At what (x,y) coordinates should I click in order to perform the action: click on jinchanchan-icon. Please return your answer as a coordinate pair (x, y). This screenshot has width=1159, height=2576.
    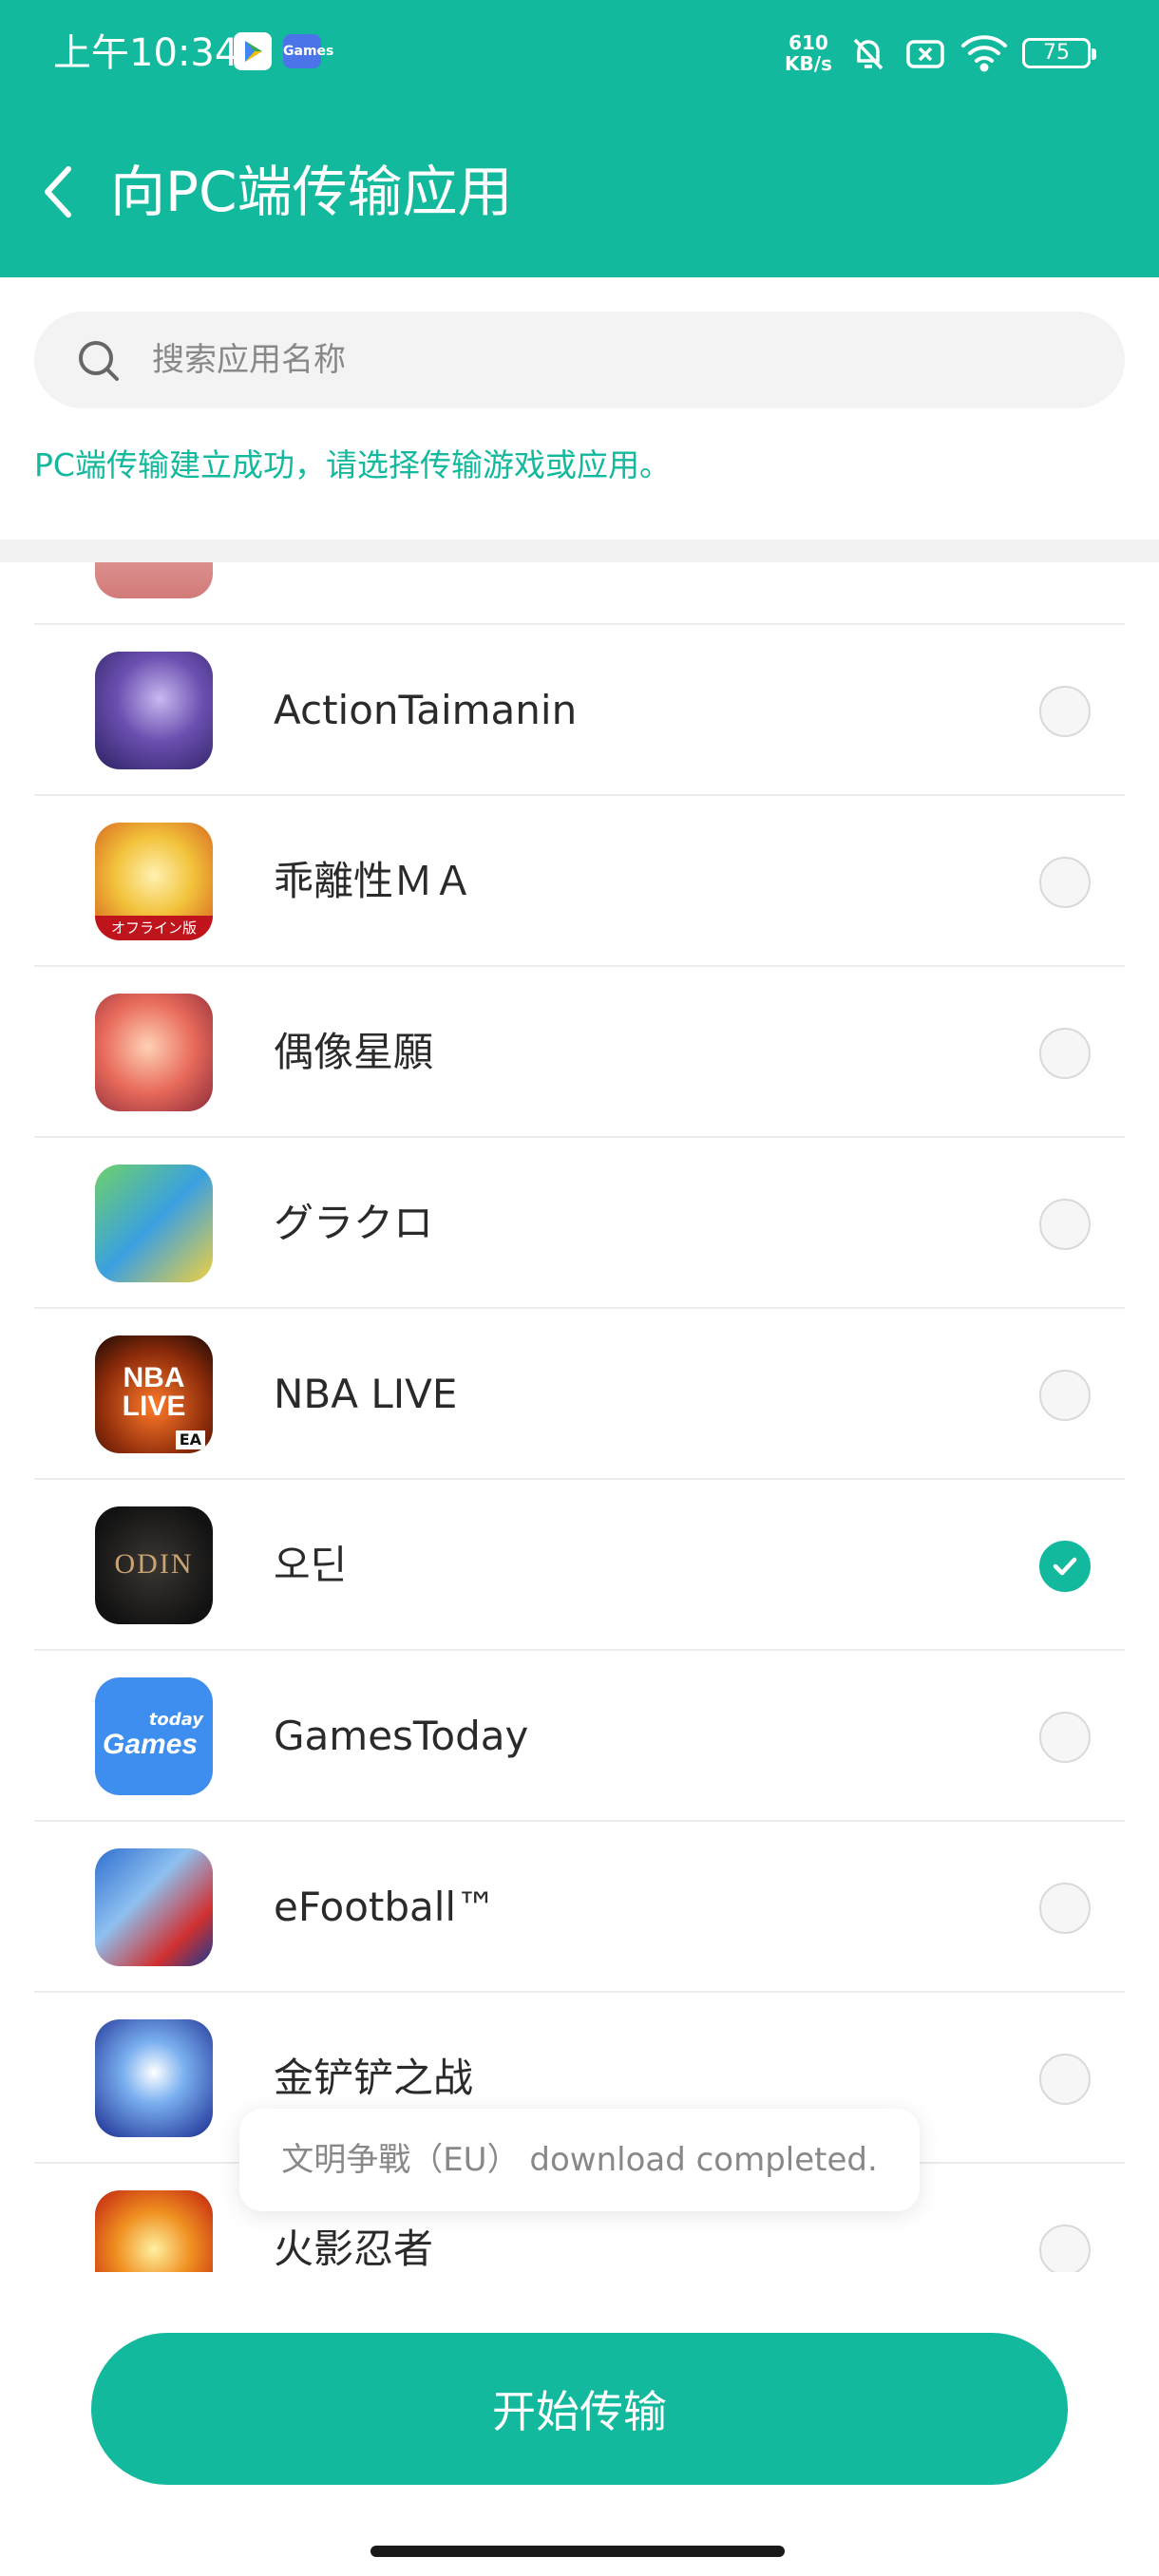
    Looking at the image, I should click on (154, 2078).